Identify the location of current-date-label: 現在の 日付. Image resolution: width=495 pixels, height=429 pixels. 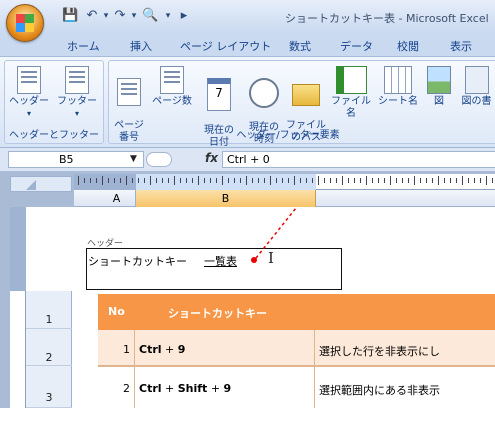
(219, 136).